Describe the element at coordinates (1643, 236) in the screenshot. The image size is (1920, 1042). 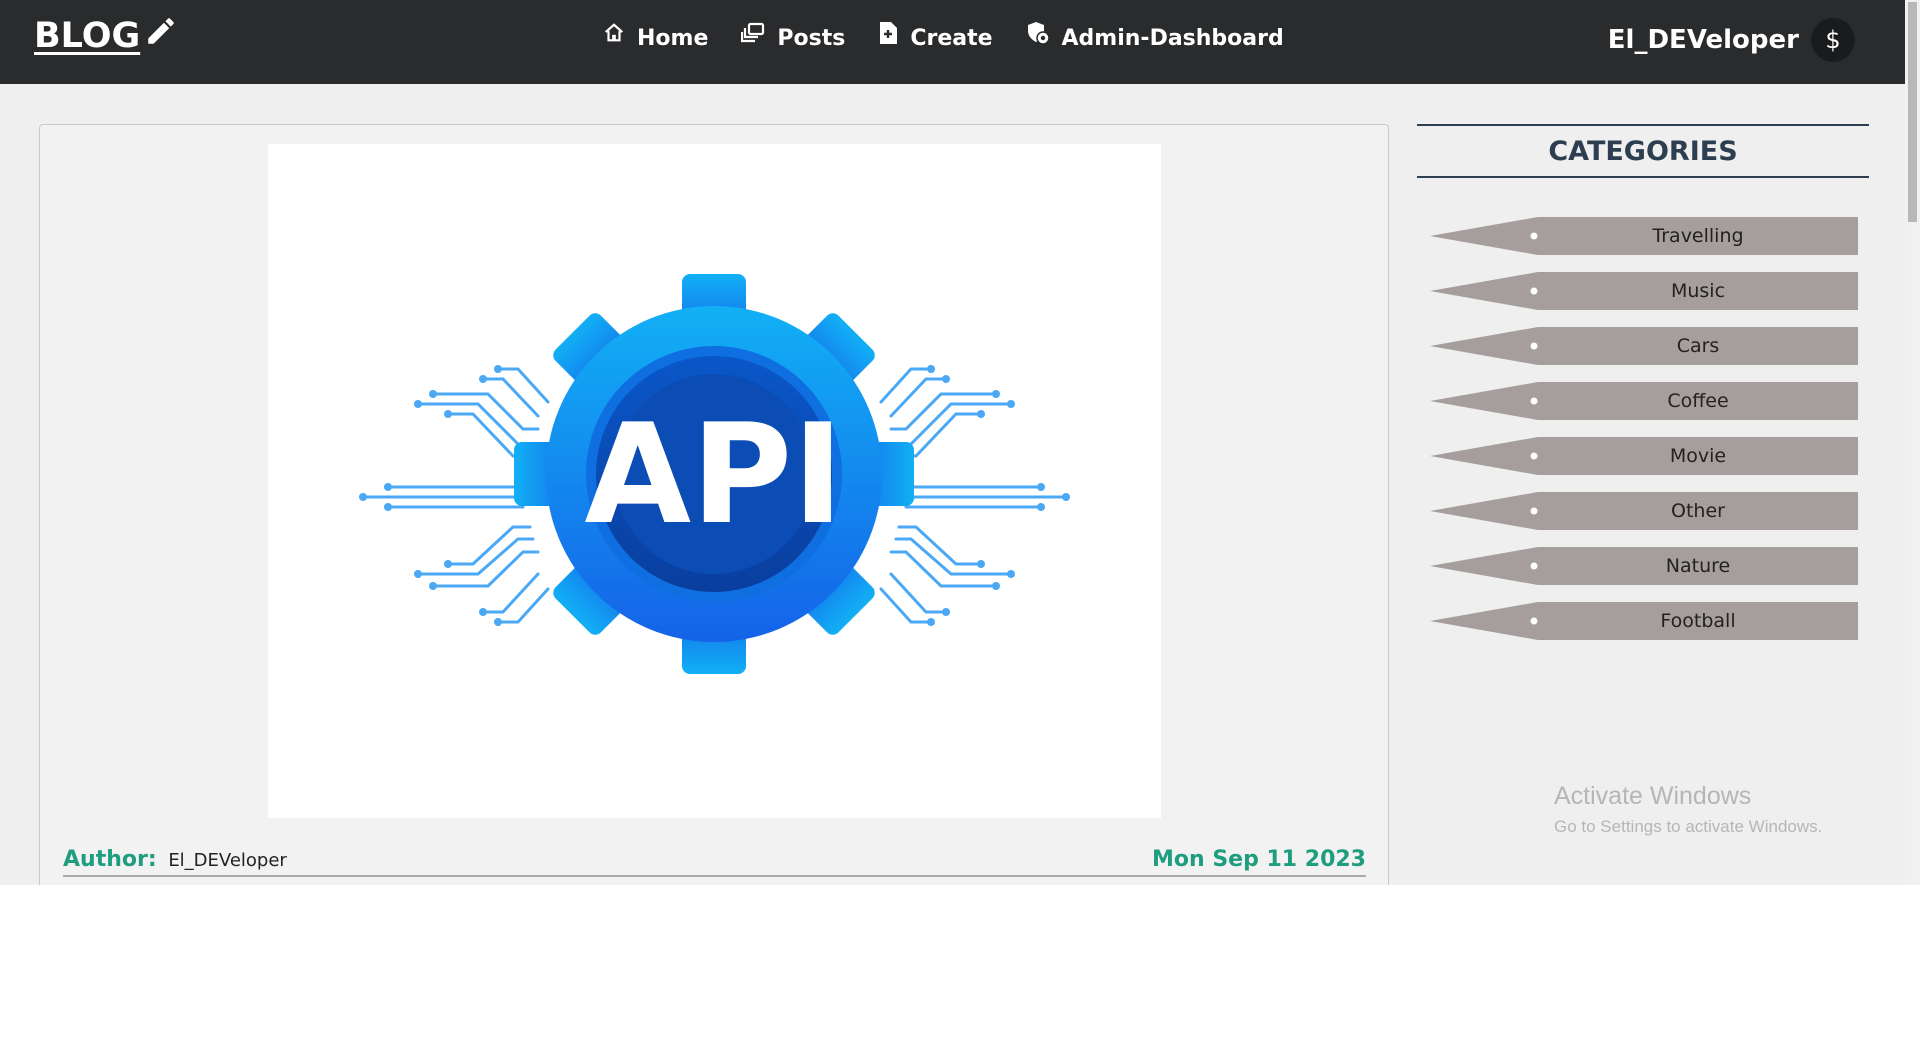
I see `category-travelling: Travelling` at that location.